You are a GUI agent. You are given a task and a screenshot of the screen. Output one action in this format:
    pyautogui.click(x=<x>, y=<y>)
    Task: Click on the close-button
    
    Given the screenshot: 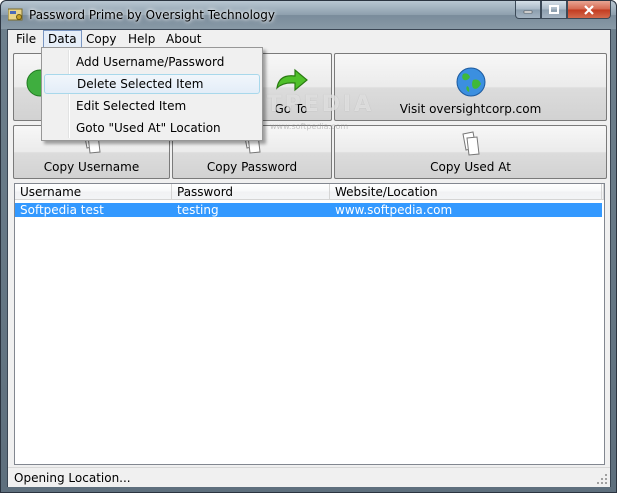 What is the action you would take?
    pyautogui.click(x=589, y=10)
    